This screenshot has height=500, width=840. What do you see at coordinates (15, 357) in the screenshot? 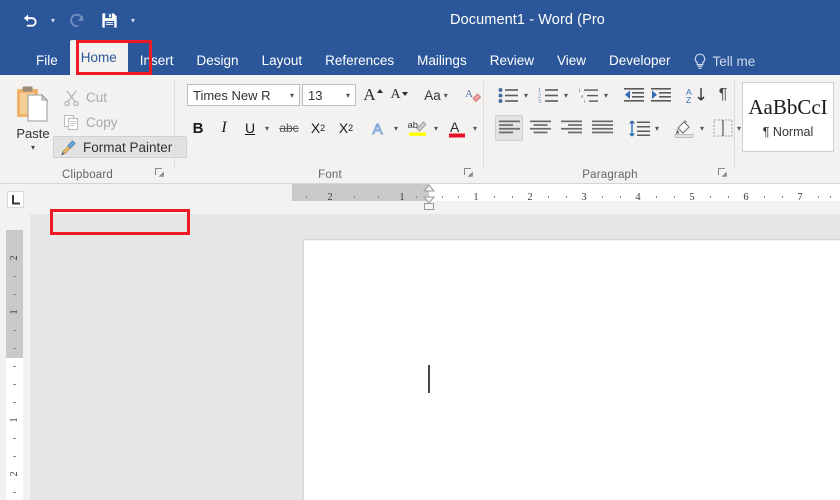
I see `vertical-ruler: 2 1 1 2` at bounding box center [15, 357].